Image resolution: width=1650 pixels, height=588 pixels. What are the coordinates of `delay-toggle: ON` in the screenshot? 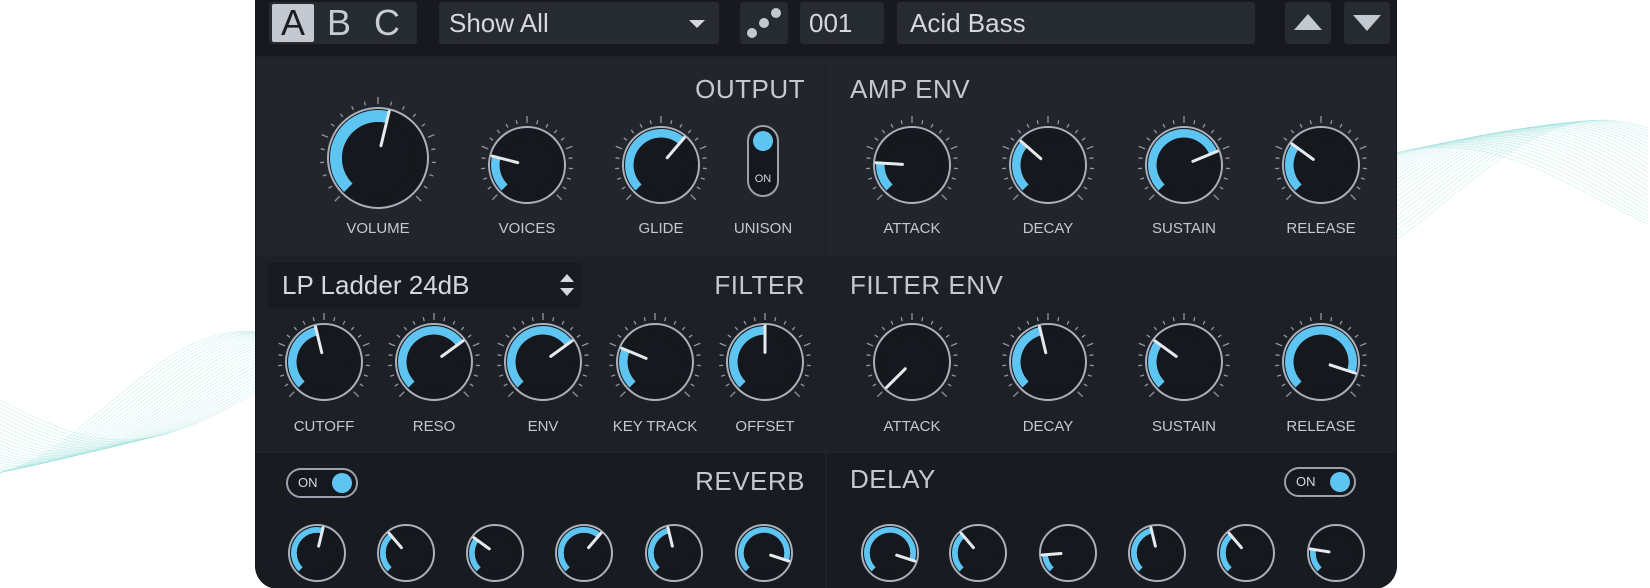 It's located at (1320, 482).